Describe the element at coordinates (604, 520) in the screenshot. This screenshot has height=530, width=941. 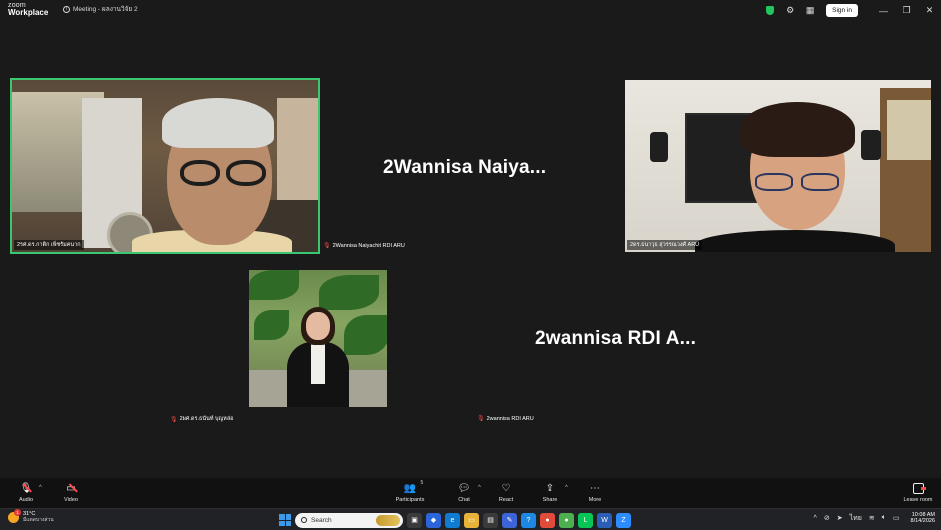
I see `word-app-icon: W` at that location.